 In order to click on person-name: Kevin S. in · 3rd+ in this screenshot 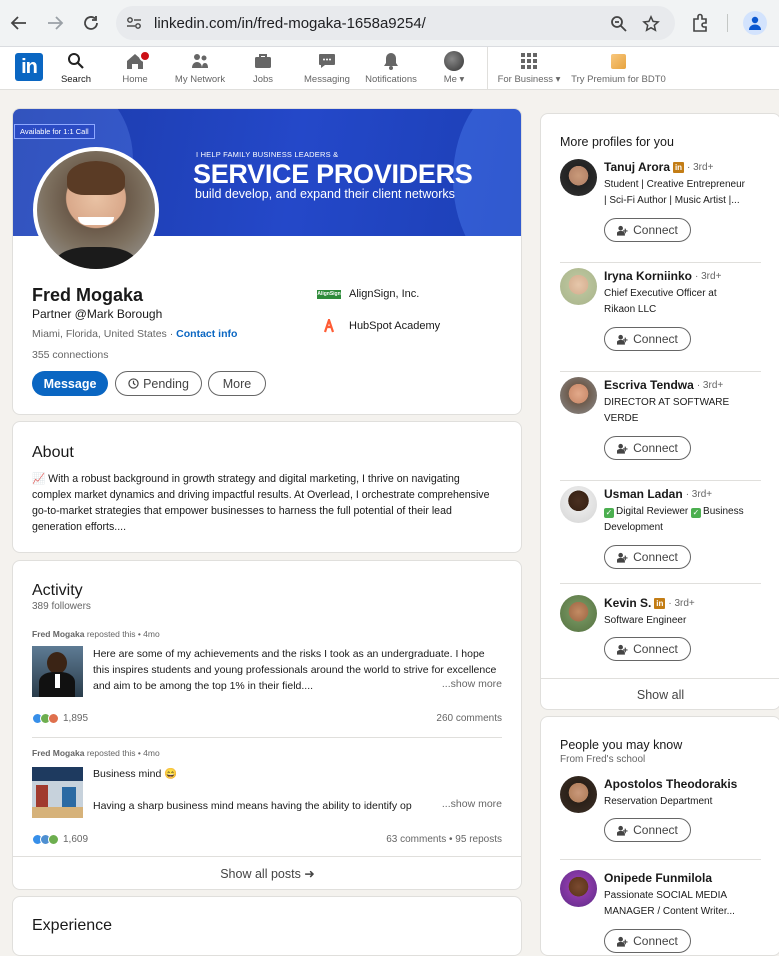, I will do `click(649, 603)`.